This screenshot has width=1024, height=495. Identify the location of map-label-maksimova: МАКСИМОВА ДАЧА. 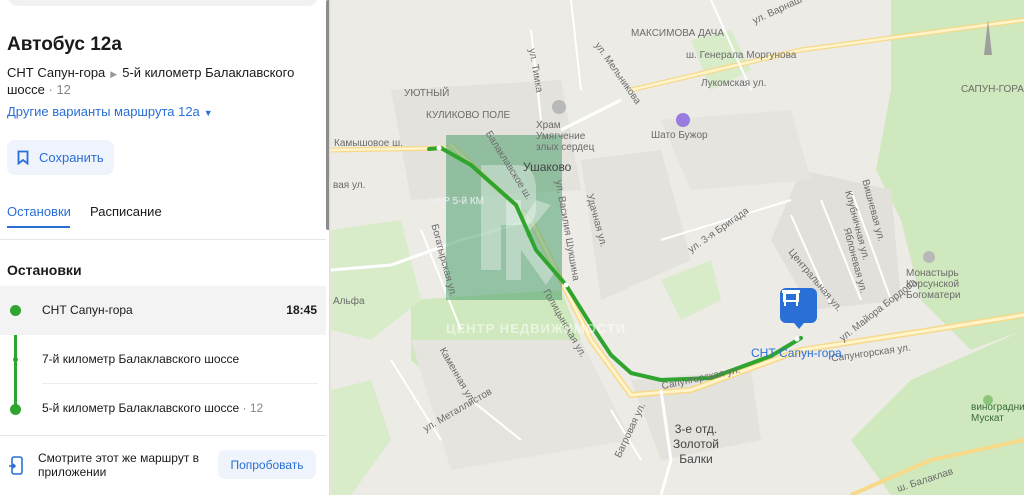
(678, 33).